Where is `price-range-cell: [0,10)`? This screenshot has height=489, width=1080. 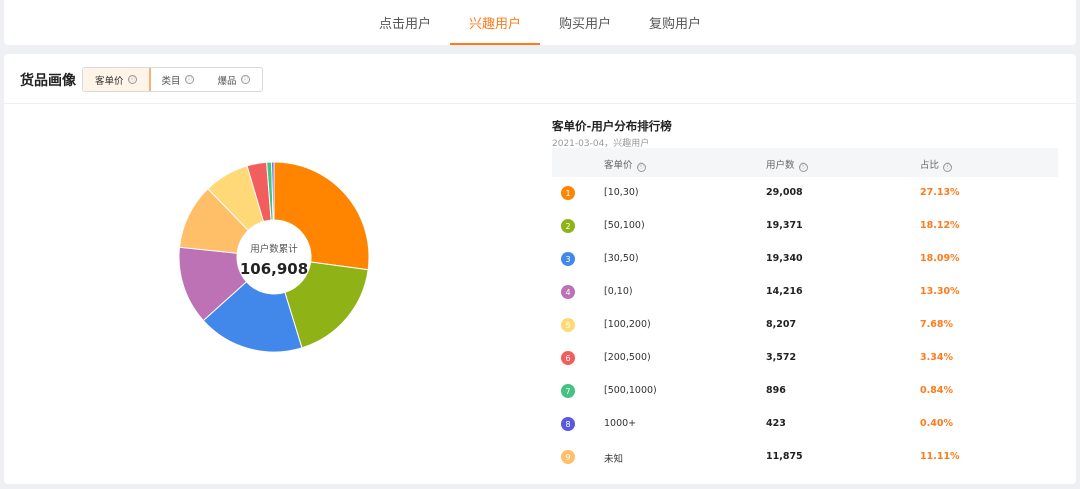
price-range-cell: [0,10) is located at coordinates (618, 291).